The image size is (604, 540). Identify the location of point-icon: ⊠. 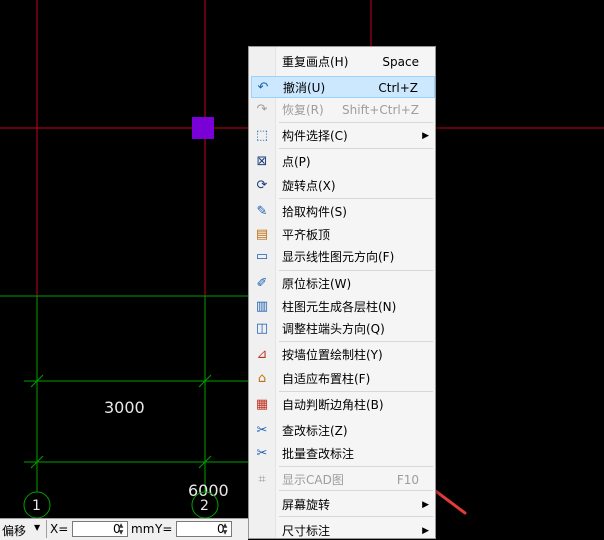
(262, 161).